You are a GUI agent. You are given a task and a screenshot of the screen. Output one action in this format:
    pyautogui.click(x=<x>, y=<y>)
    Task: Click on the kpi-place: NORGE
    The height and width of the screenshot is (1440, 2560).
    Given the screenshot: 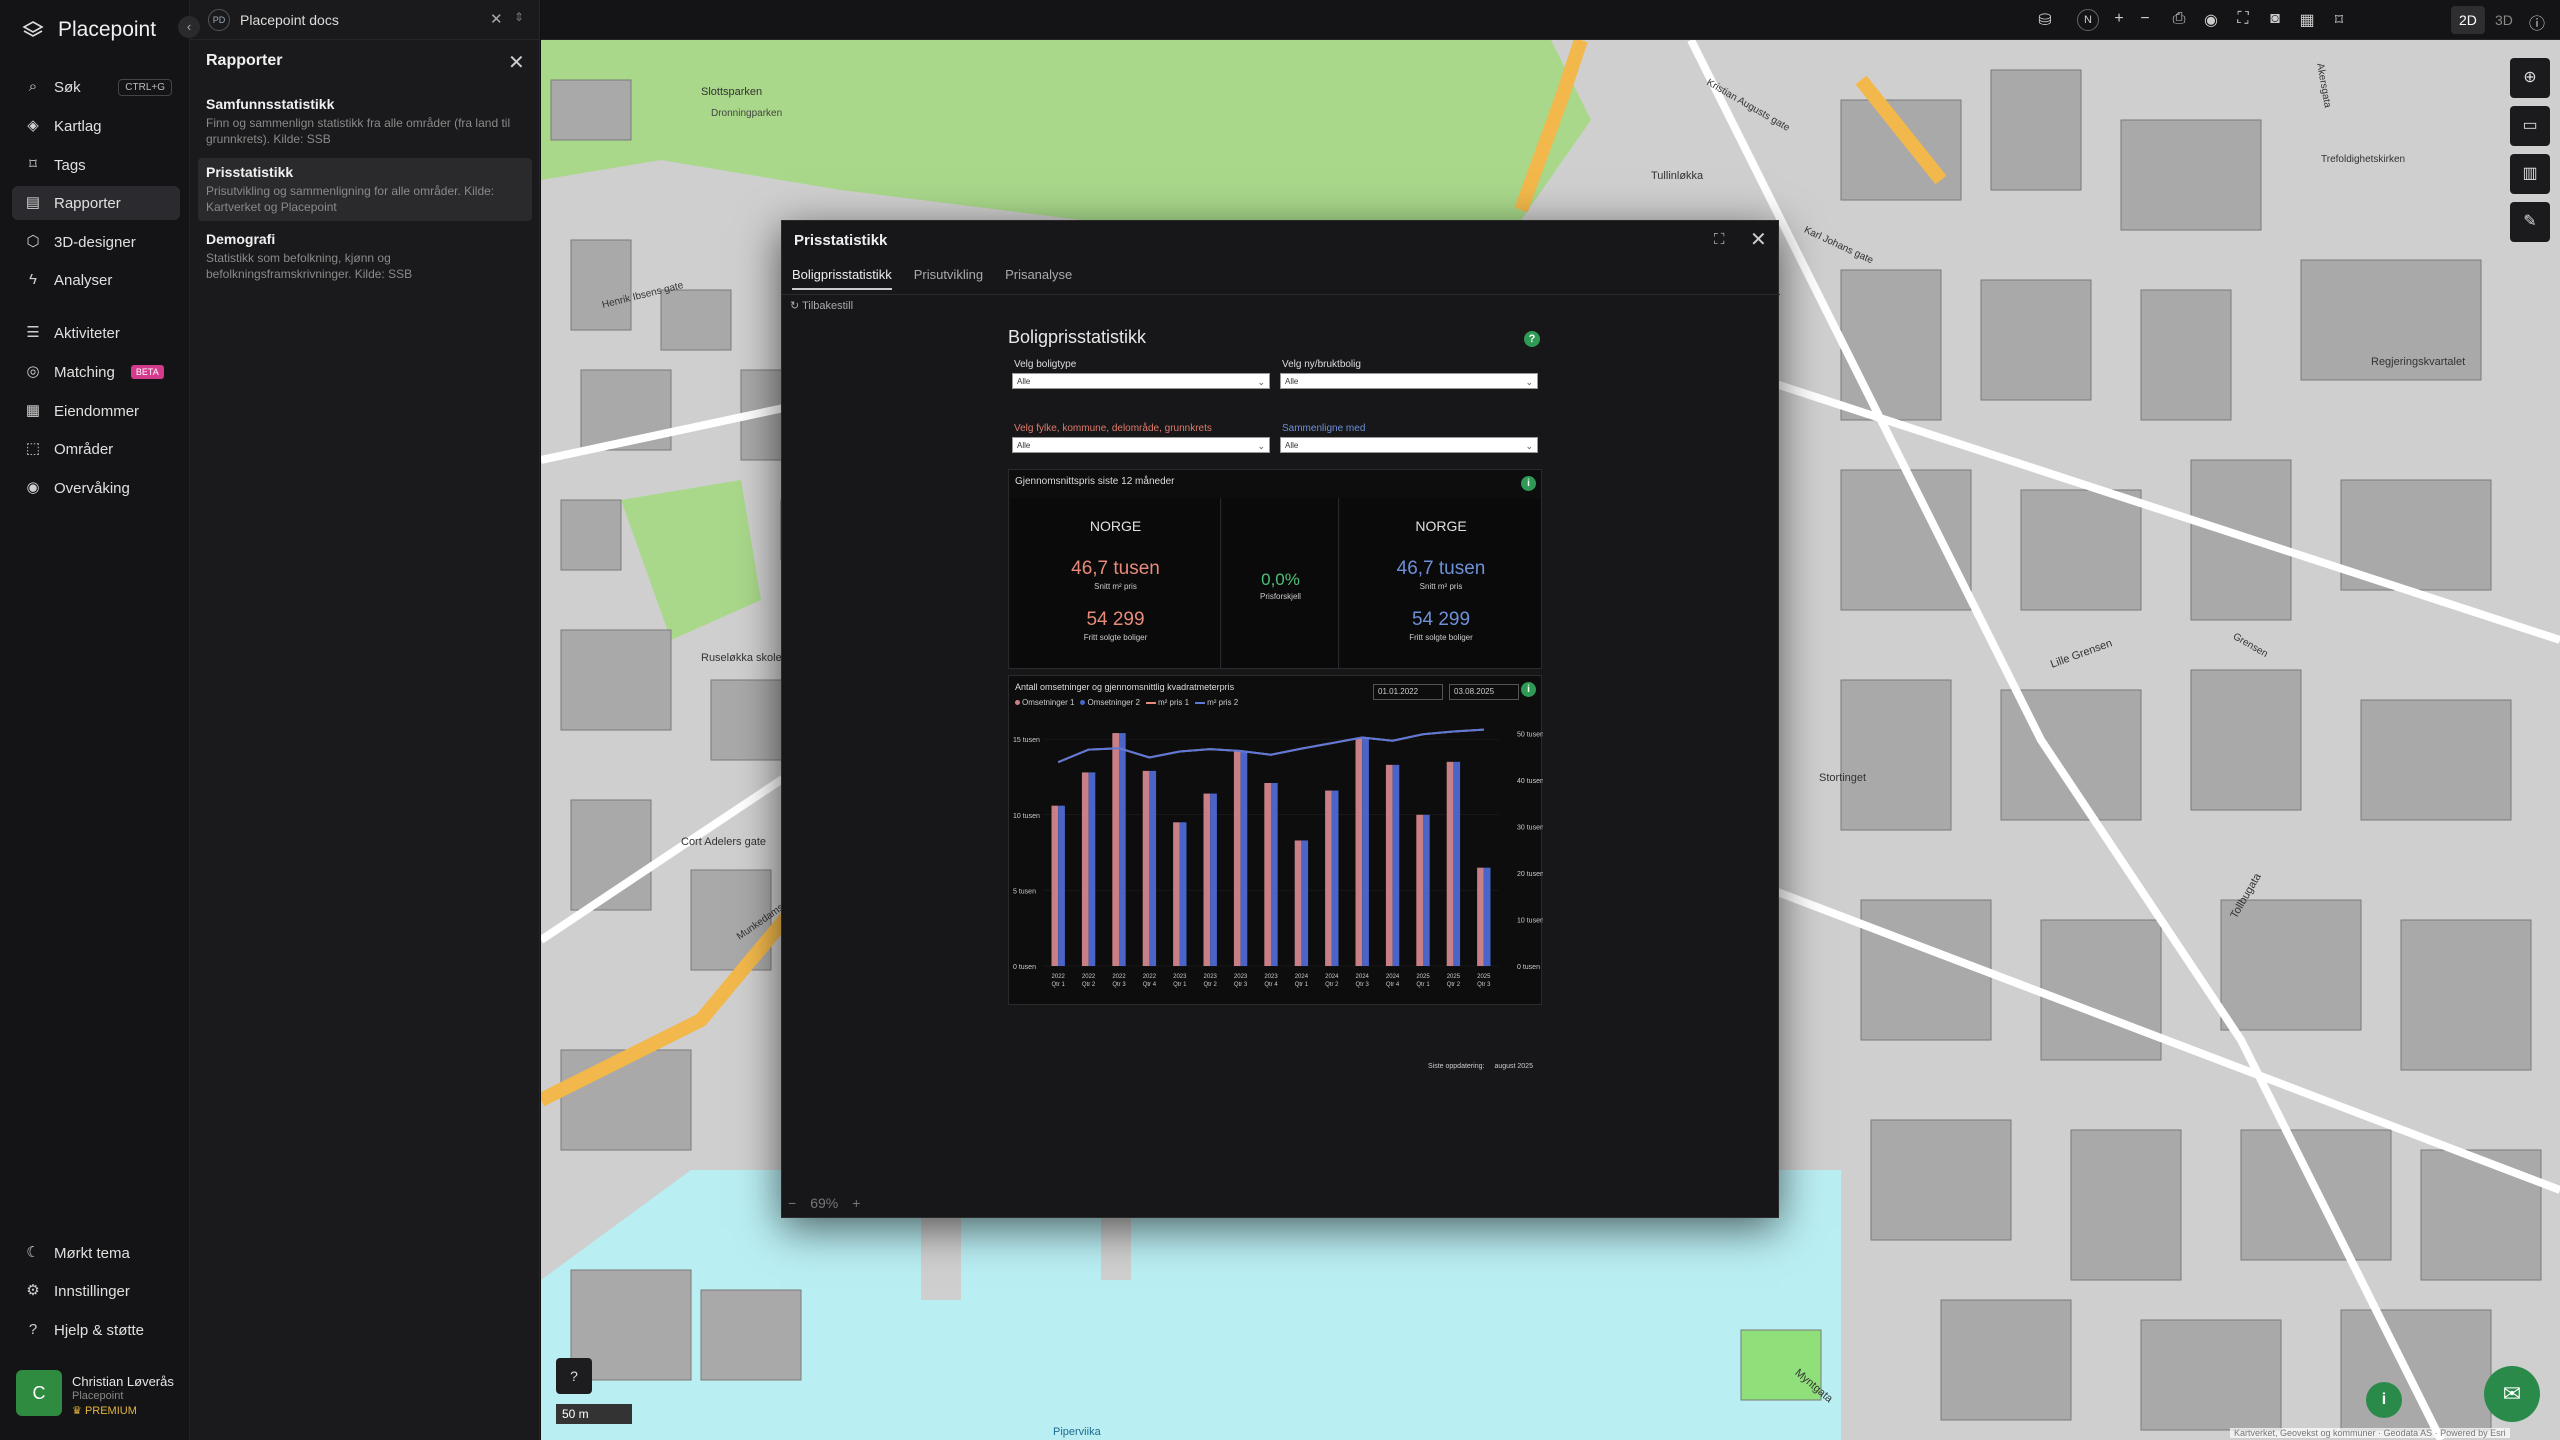 What is the action you would take?
    pyautogui.click(x=1441, y=526)
    